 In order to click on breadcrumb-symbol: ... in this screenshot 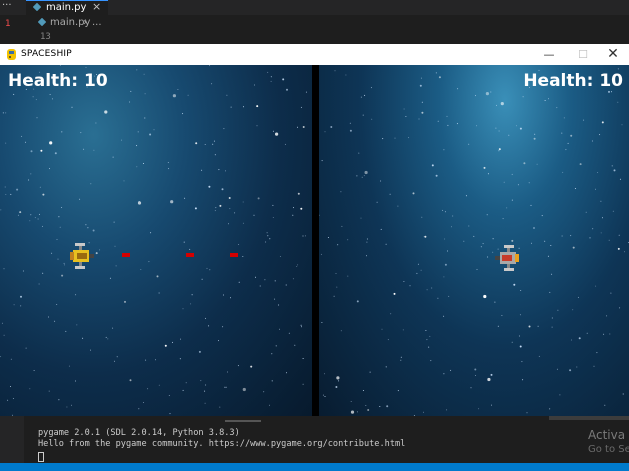, I will do `click(97, 22)`.